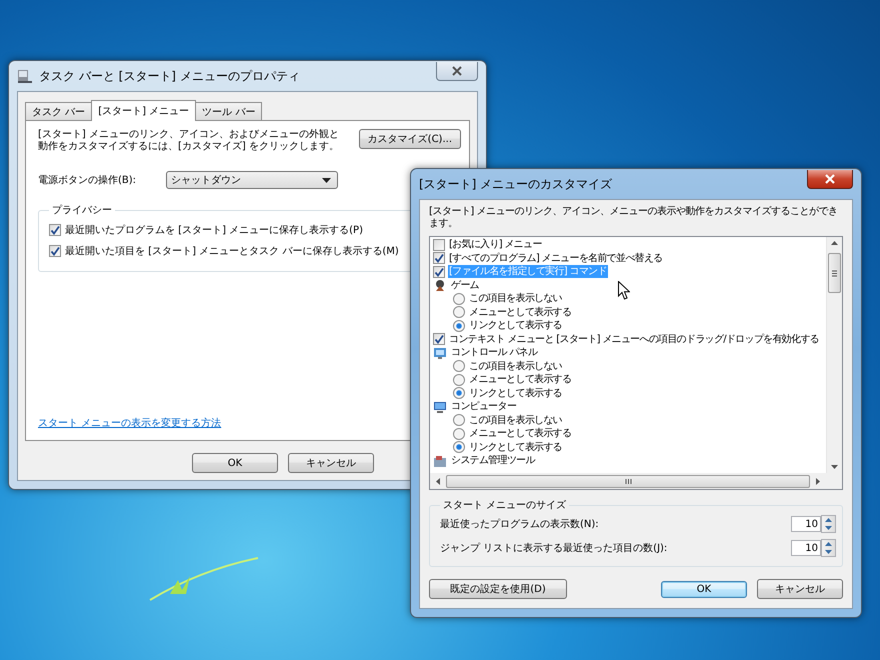 The width and height of the screenshot is (880, 660). What do you see at coordinates (493, 461) in the screenshot?
I see `list-item: システム管理ツール` at bounding box center [493, 461].